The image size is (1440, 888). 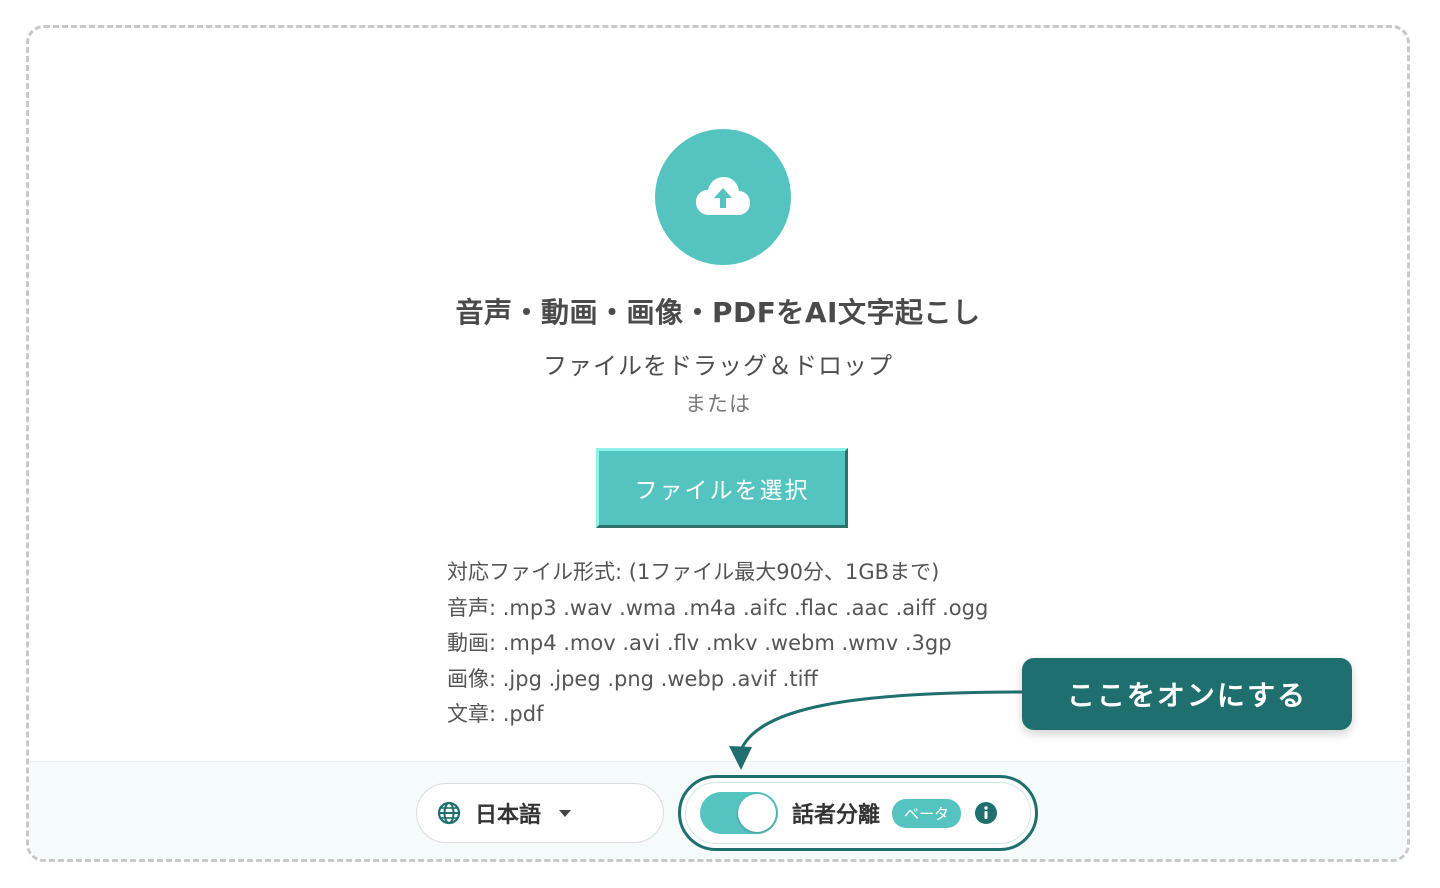 What do you see at coordinates (718, 312) in the screenshot?
I see `upload-headline: 音声・動画・画像・PDFをAI文字起こし` at bounding box center [718, 312].